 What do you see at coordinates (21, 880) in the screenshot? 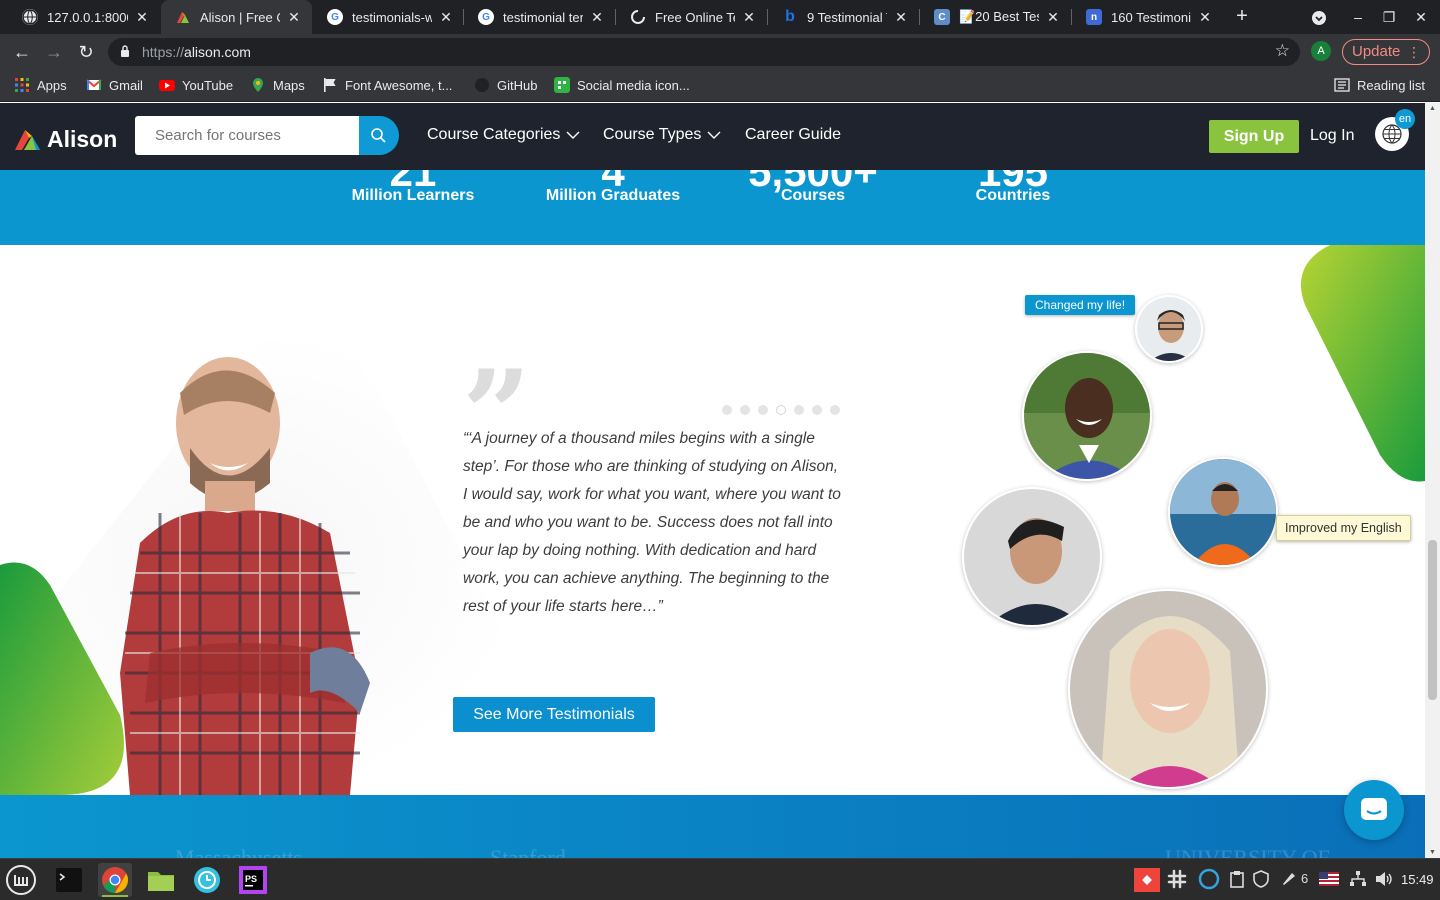
I see `mint-menu-icon` at bounding box center [21, 880].